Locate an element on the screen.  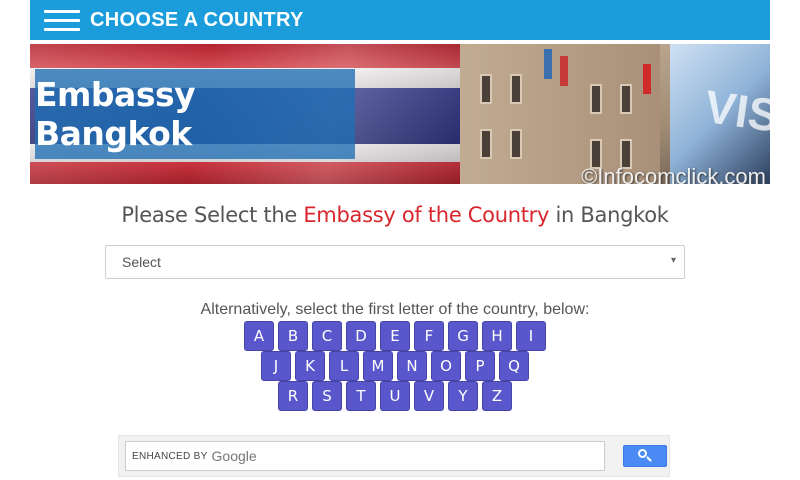
letter-button-p: P is located at coordinates (480, 366).